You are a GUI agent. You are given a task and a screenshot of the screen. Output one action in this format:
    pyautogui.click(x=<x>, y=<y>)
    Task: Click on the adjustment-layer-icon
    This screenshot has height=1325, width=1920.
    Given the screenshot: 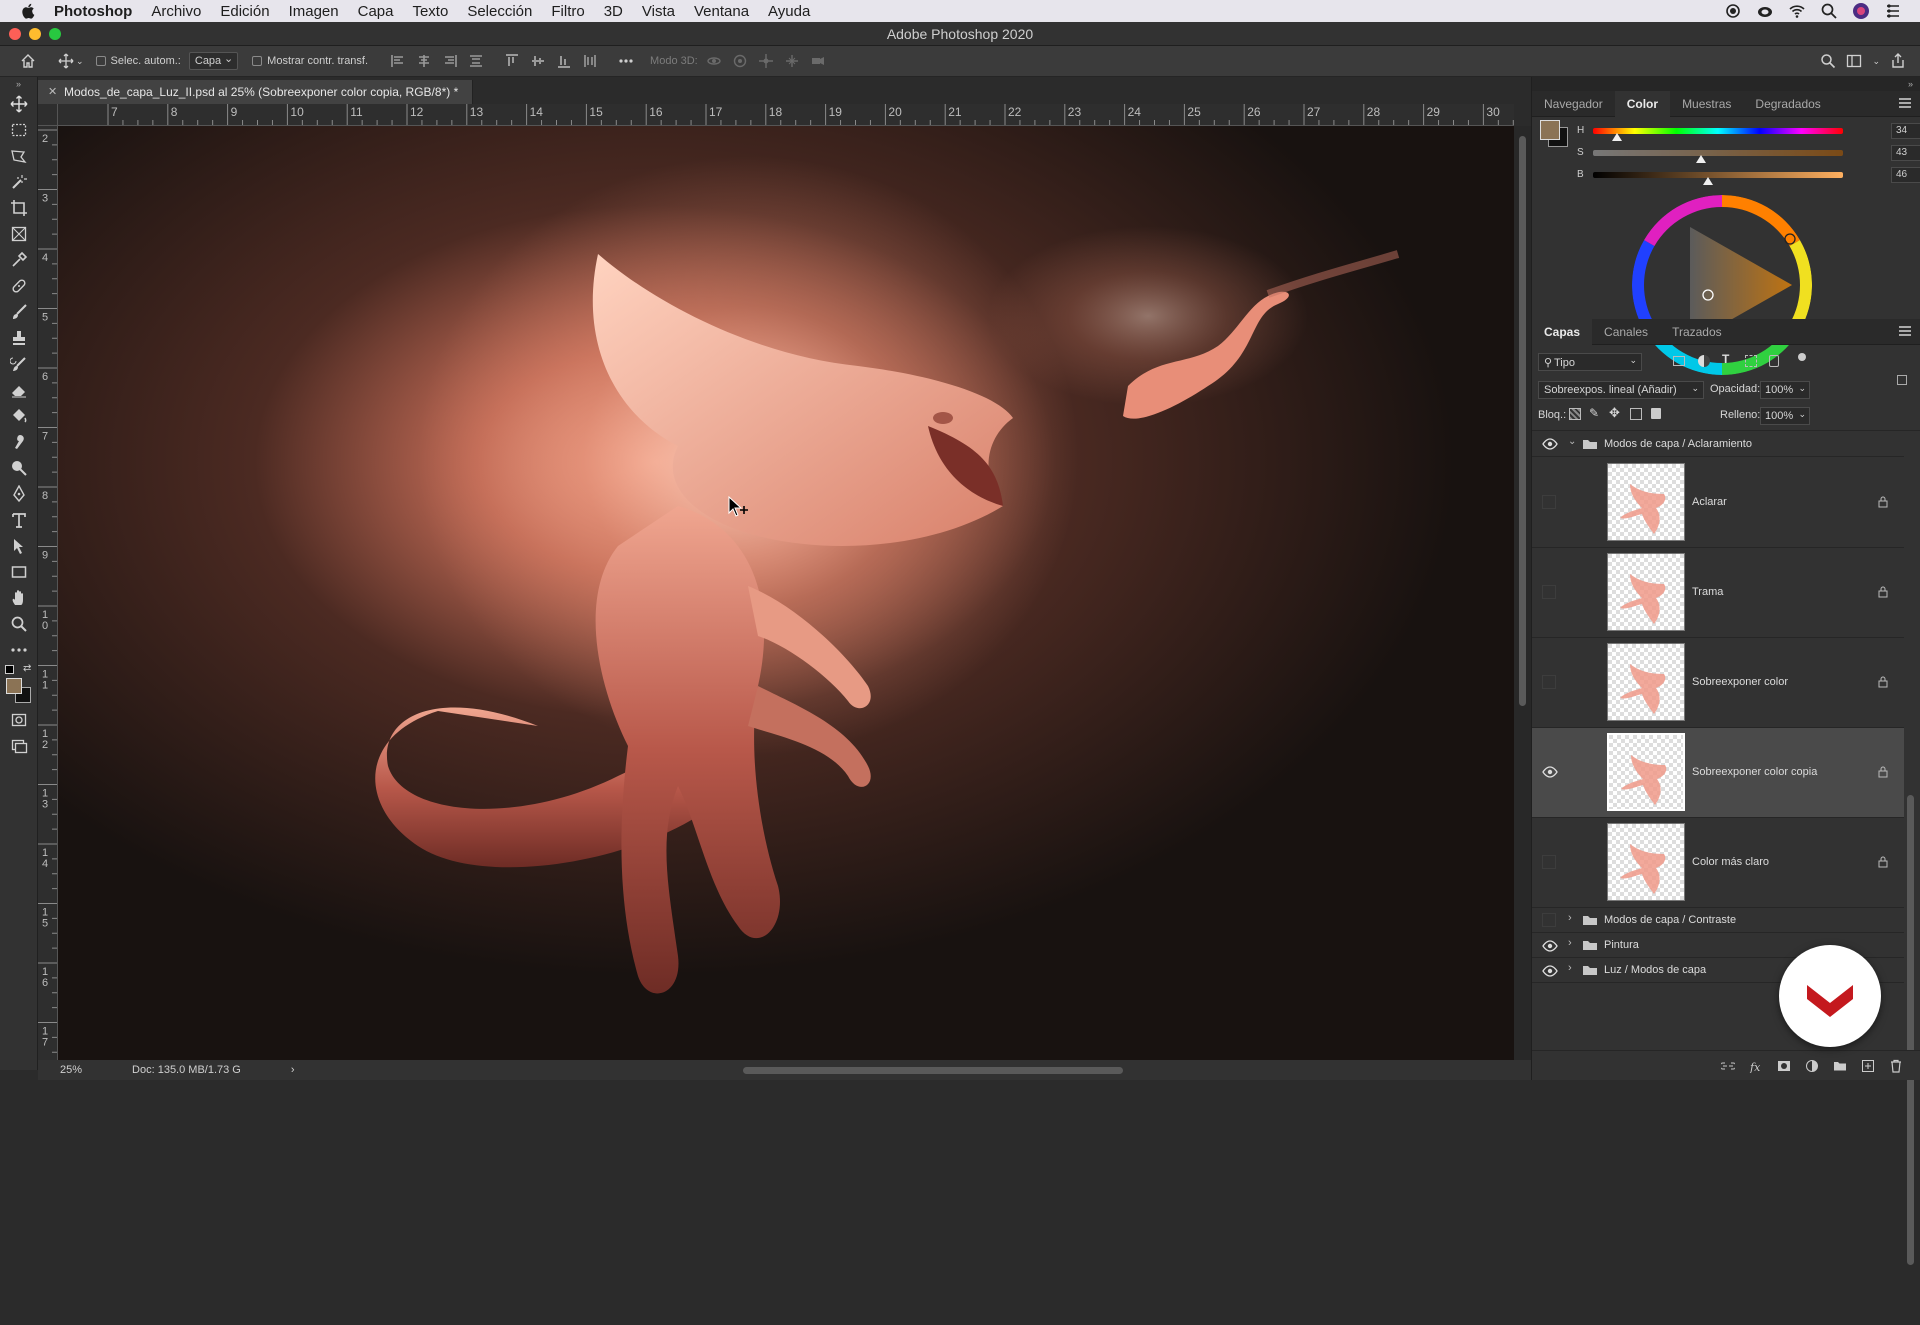 What is the action you would take?
    pyautogui.click(x=1812, y=1066)
    